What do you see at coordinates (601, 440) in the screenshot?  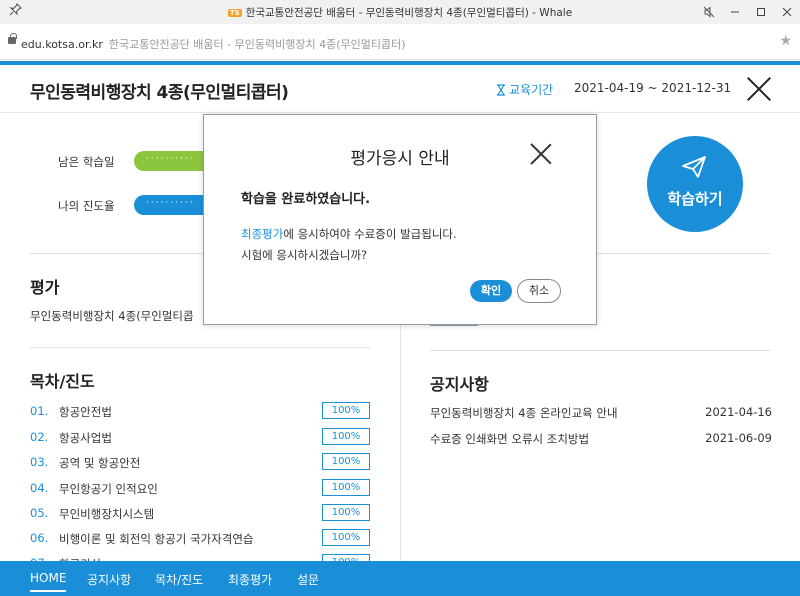 I see `notice-item: 수료증 인쇄화면 오류시 조치방법 2021-06-09` at bounding box center [601, 440].